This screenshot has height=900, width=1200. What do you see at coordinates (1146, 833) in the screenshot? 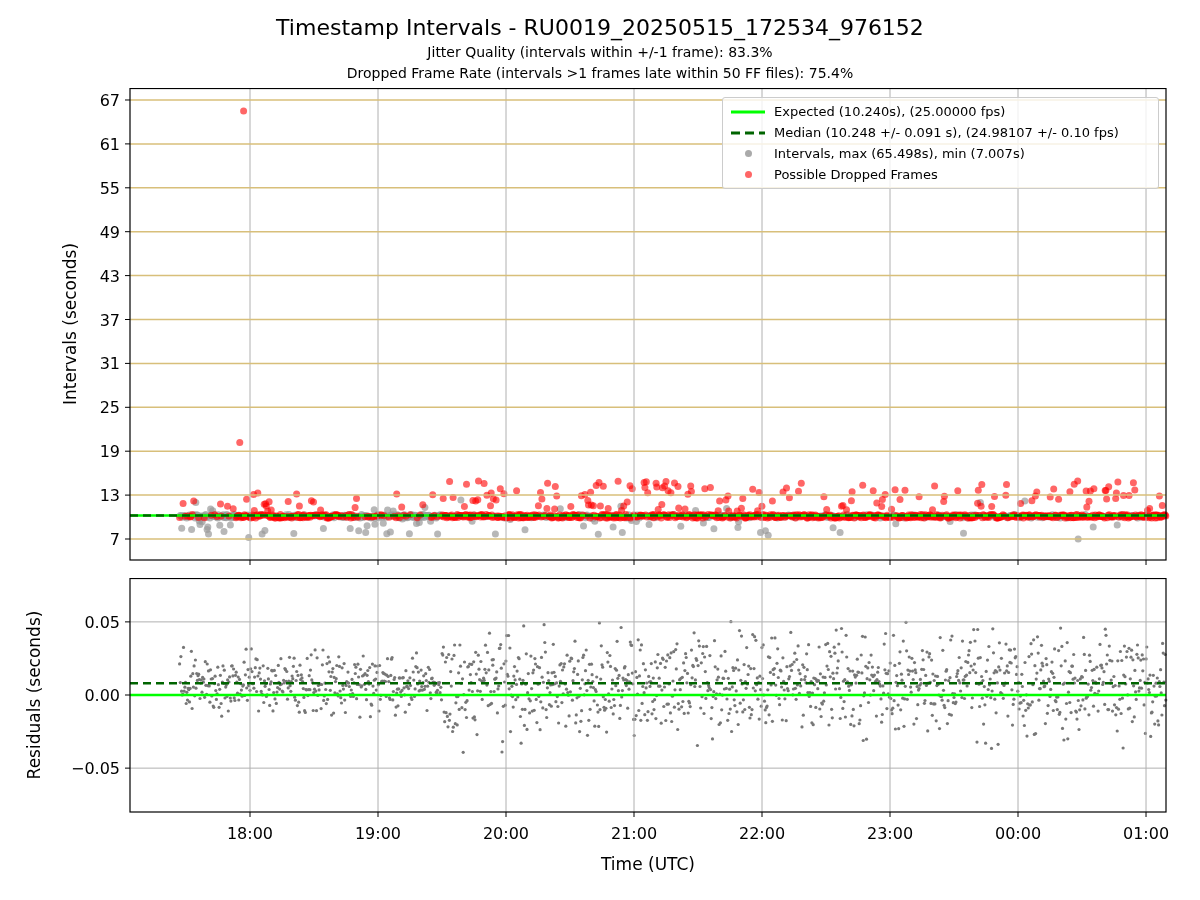
I see `x-tick-label: 01:00` at bounding box center [1146, 833].